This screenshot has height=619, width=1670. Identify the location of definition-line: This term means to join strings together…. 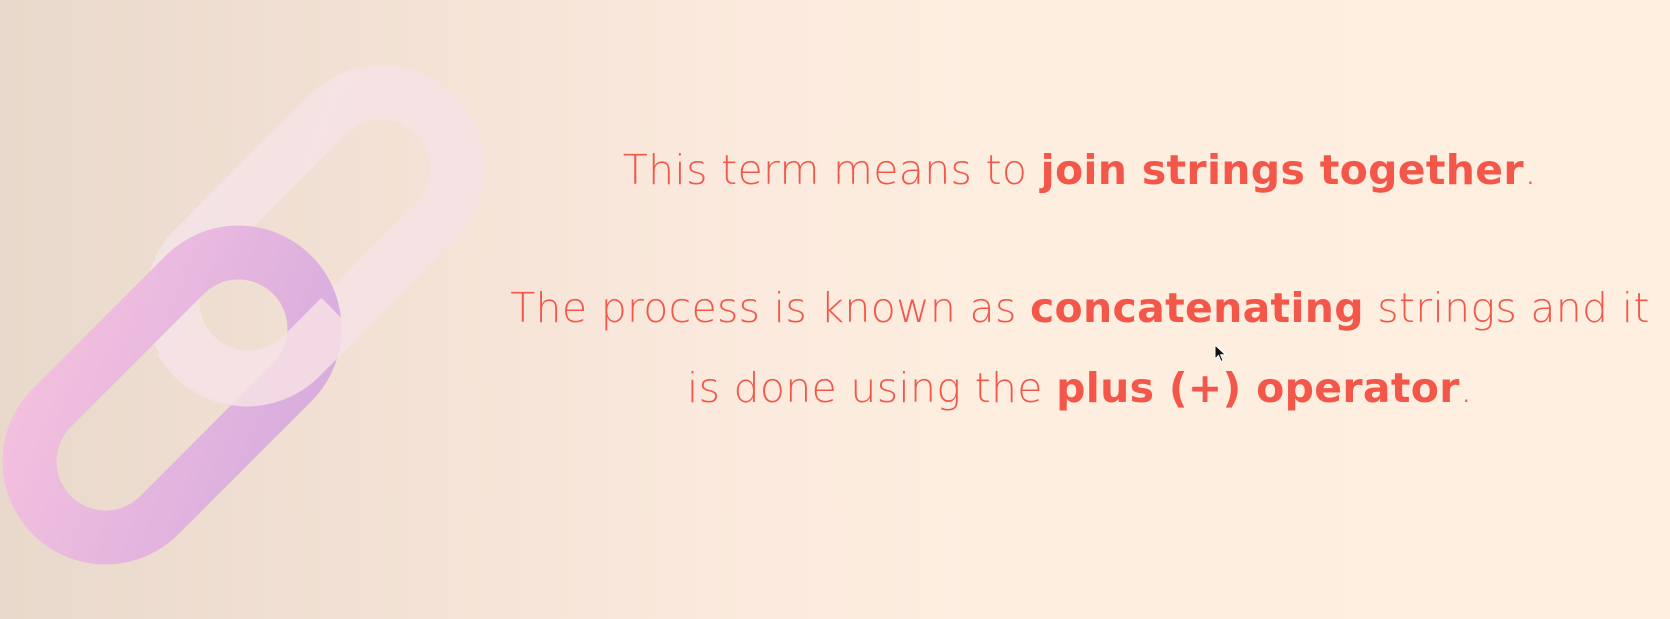
(1080, 170).